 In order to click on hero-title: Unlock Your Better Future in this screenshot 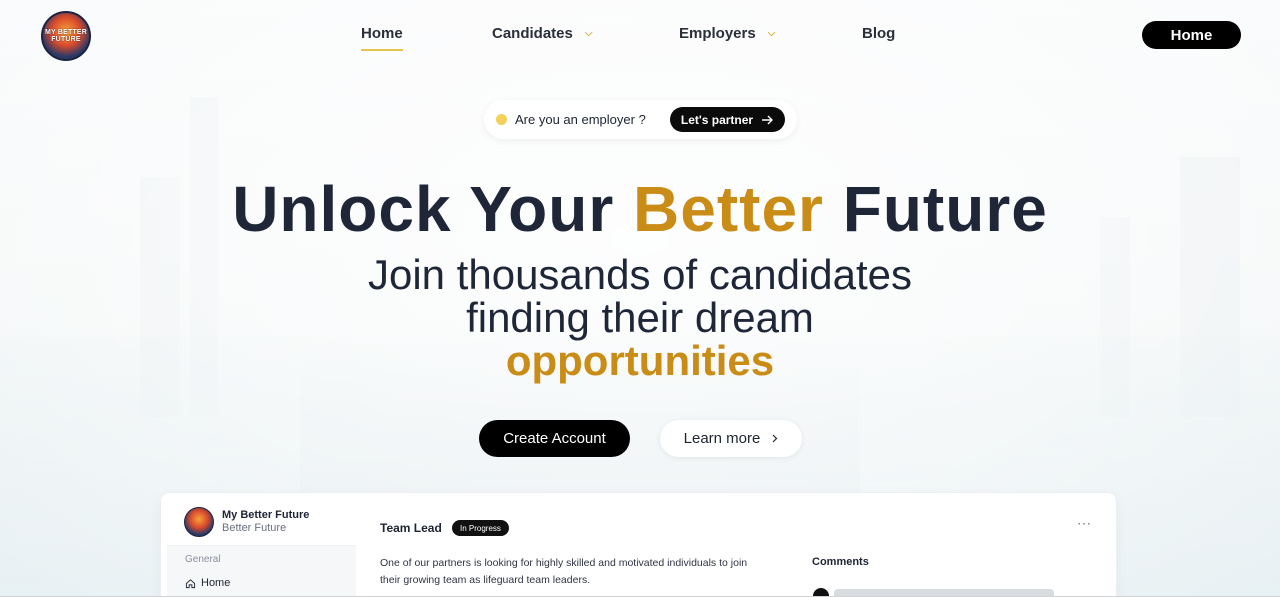, I will do `click(640, 209)`.